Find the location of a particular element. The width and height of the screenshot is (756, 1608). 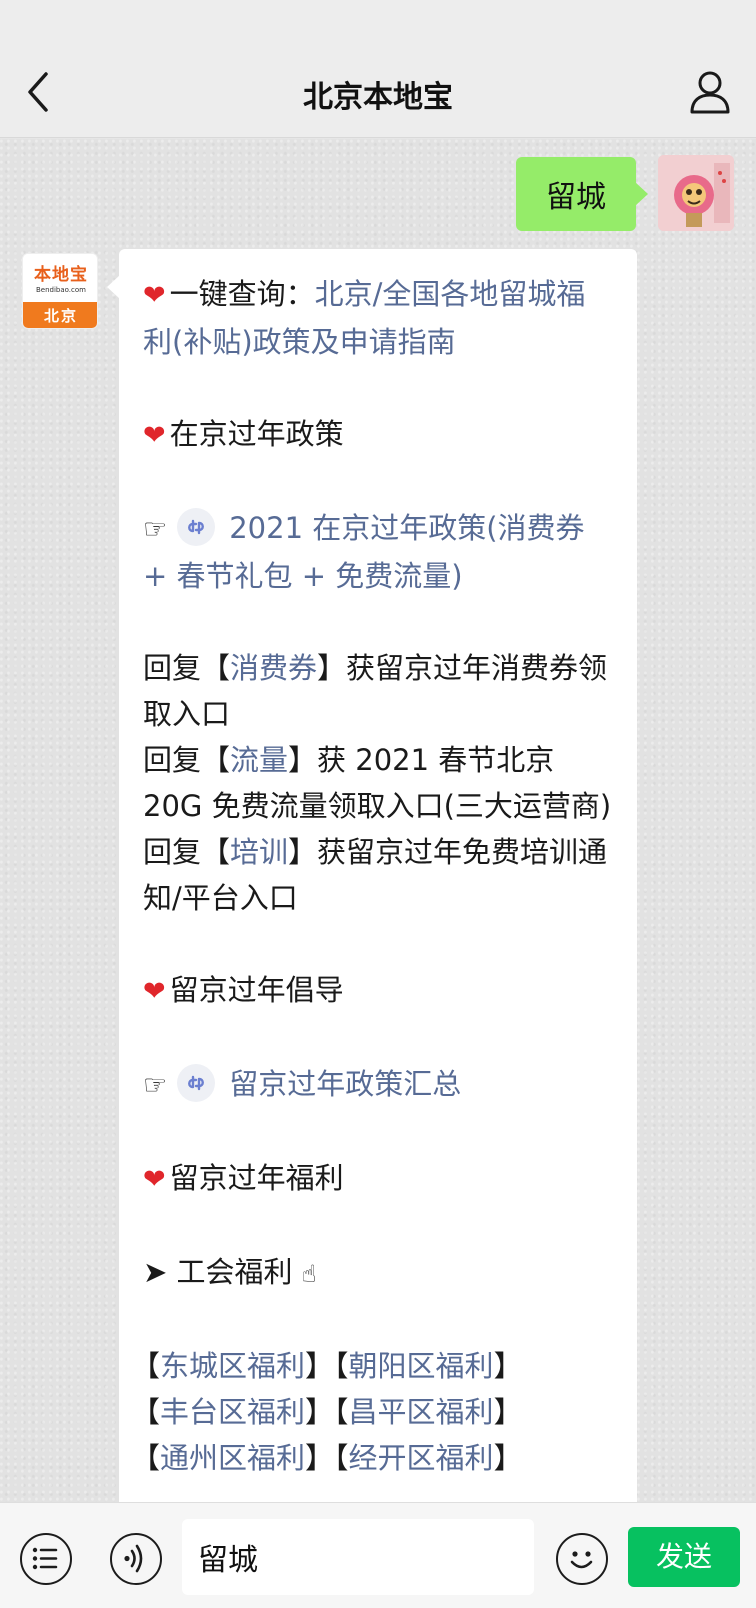

link-district-welfare: 通州区福利 is located at coordinates (232, 1458).